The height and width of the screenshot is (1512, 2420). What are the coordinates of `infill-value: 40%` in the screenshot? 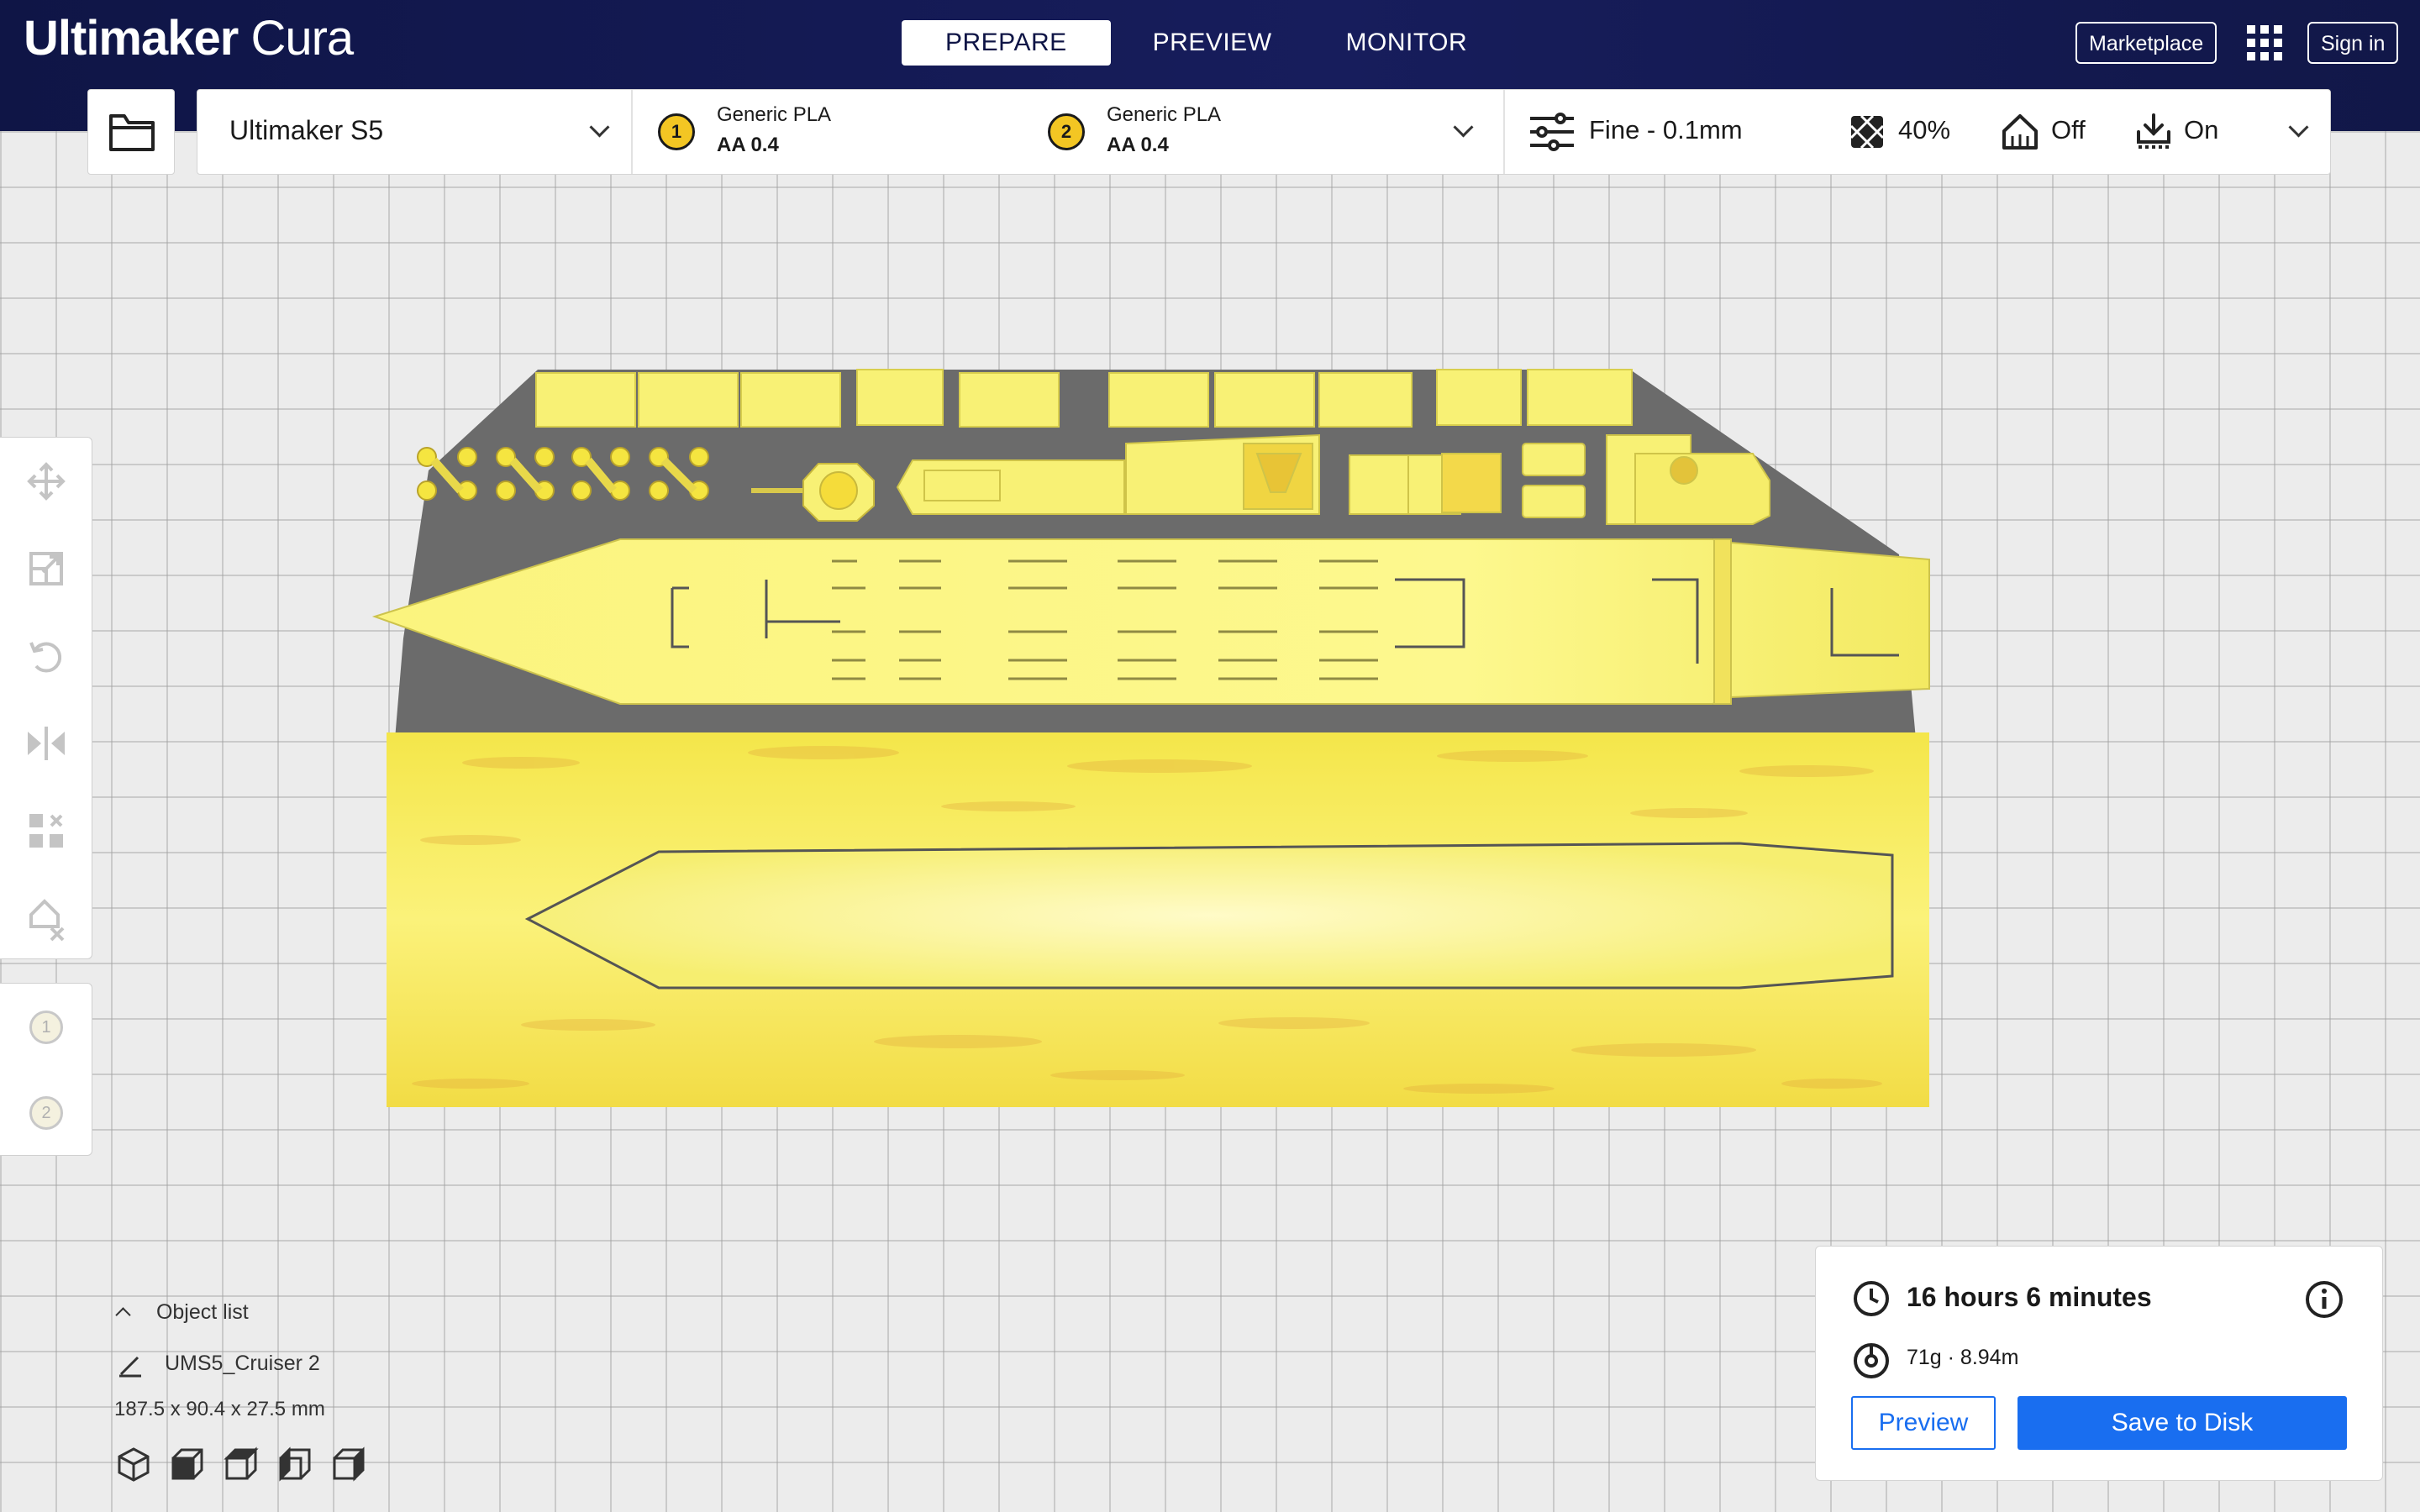 It's located at (1924, 129).